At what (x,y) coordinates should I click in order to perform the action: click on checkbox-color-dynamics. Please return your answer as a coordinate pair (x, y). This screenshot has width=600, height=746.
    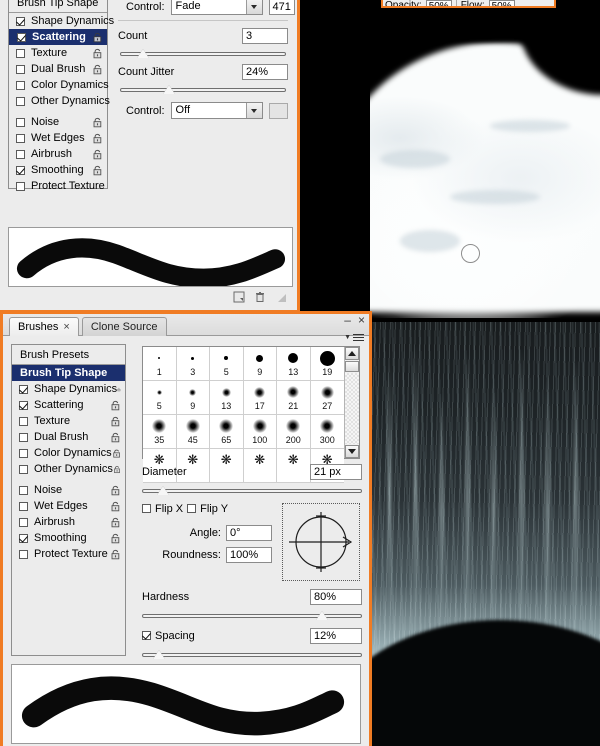
    Looking at the image, I should click on (23, 453).